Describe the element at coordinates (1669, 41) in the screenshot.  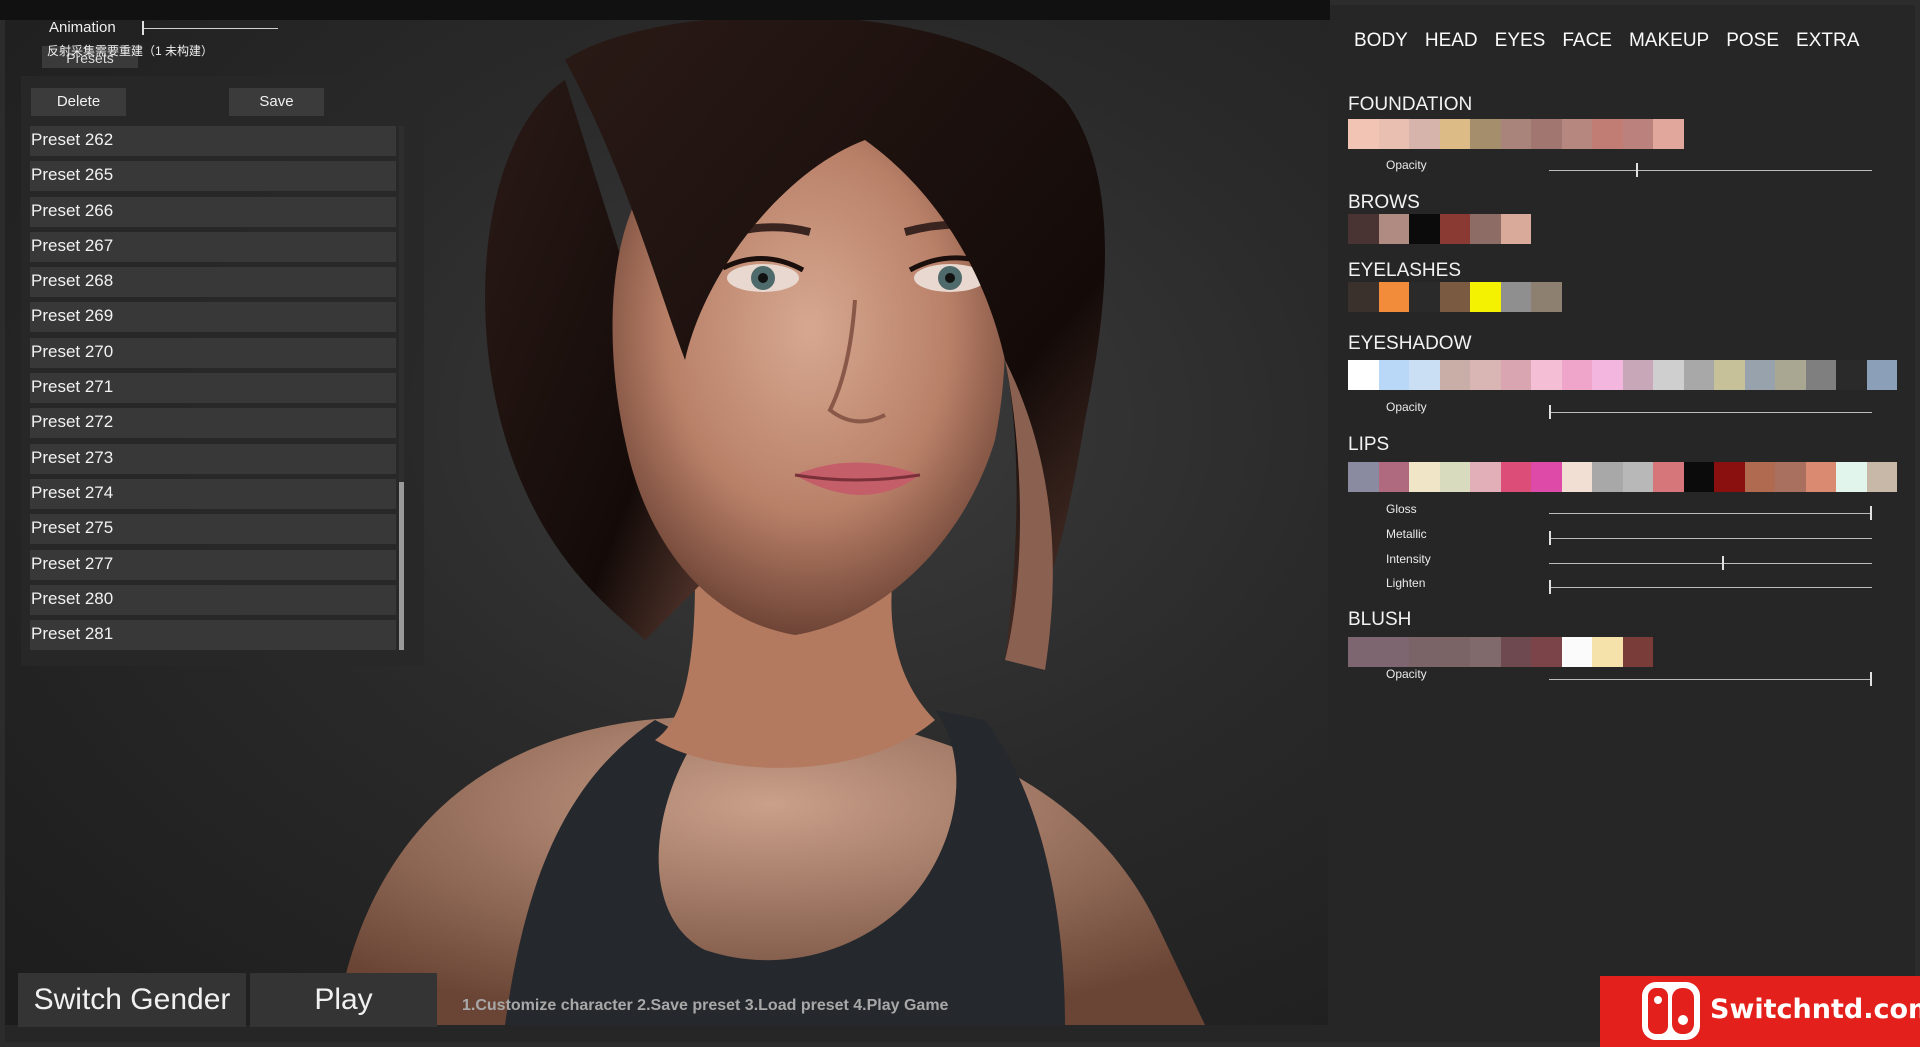
I see `tab-makeup: MAKEUP` at that location.